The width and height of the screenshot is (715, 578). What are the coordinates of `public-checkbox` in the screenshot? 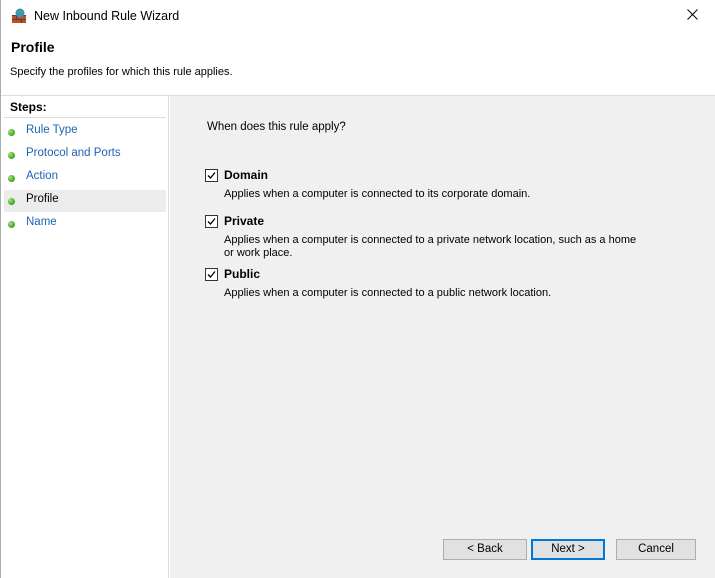 It's located at (211, 274).